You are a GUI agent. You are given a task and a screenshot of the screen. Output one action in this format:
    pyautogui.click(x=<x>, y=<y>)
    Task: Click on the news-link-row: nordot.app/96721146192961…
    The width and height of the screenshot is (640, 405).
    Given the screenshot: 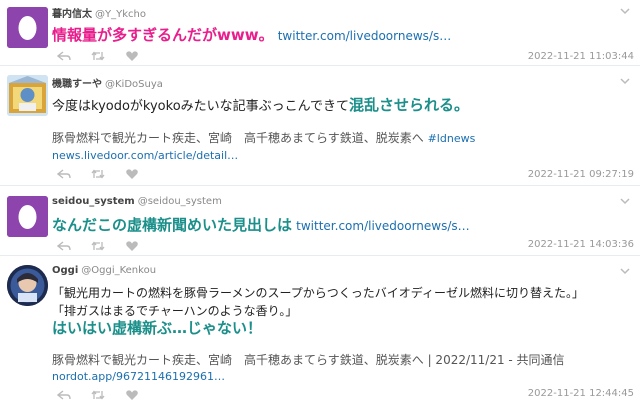 What is the action you would take?
    pyautogui.click(x=138, y=376)
    